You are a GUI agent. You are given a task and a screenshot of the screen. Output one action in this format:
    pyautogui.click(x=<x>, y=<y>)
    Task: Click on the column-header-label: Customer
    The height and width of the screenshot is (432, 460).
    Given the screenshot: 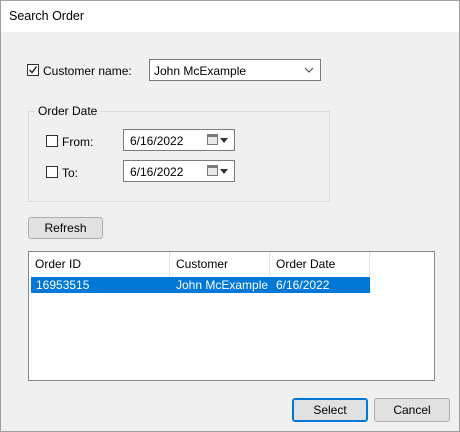 What is the action you would take?
    pyautogui.click(x=202, y=264)
    